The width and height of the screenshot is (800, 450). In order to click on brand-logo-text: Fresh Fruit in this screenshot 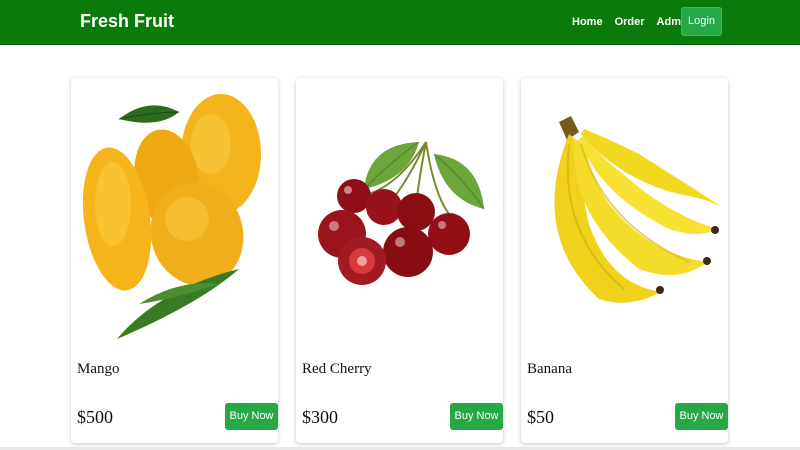, I will do `click(127, 21)`.